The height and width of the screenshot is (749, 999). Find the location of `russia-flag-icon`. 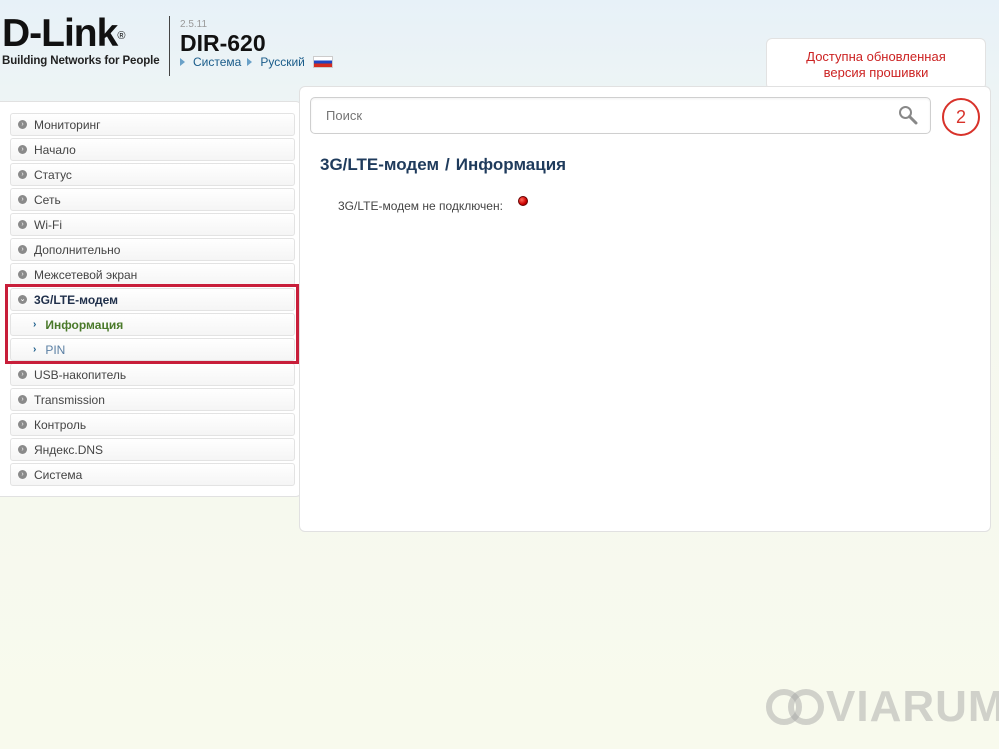

russia-flag-icon is located at coordinates (322, 62).